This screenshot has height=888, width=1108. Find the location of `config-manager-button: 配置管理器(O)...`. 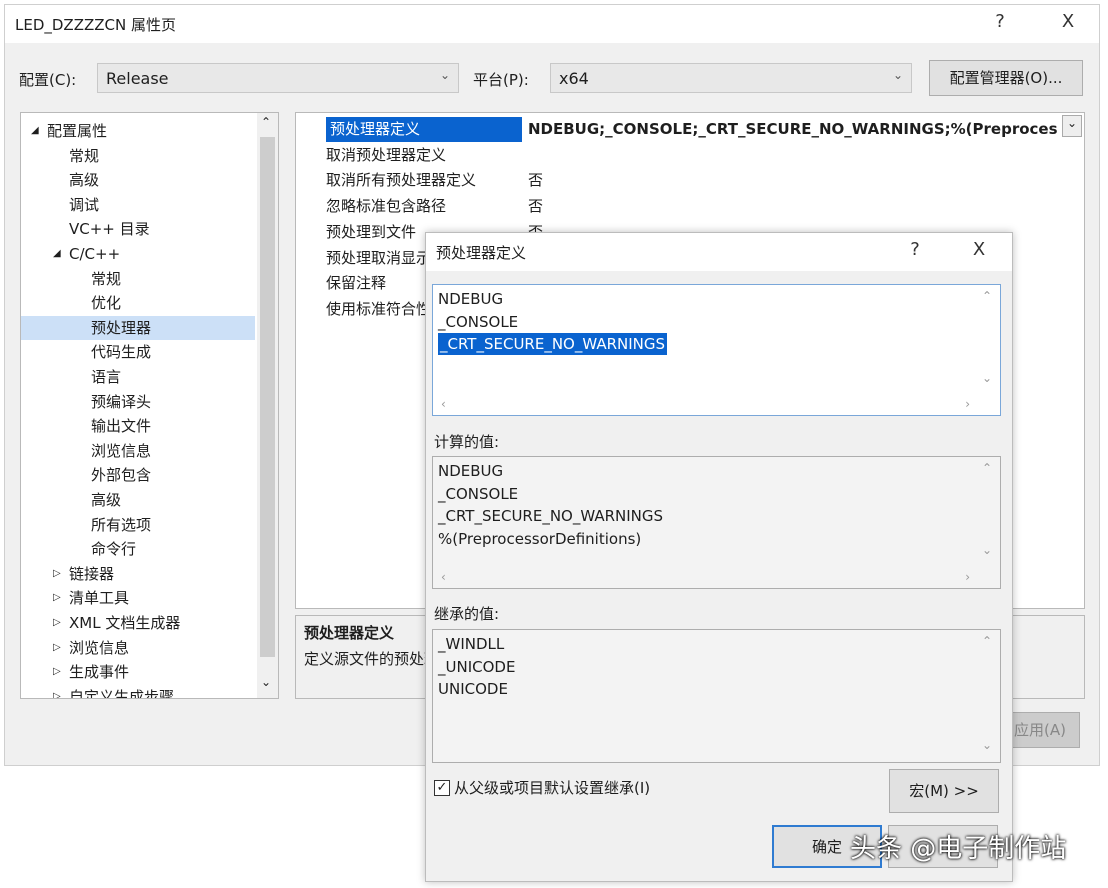

config-manager-button: 配置管理器(O)... is located at coordinates (1006, 78).